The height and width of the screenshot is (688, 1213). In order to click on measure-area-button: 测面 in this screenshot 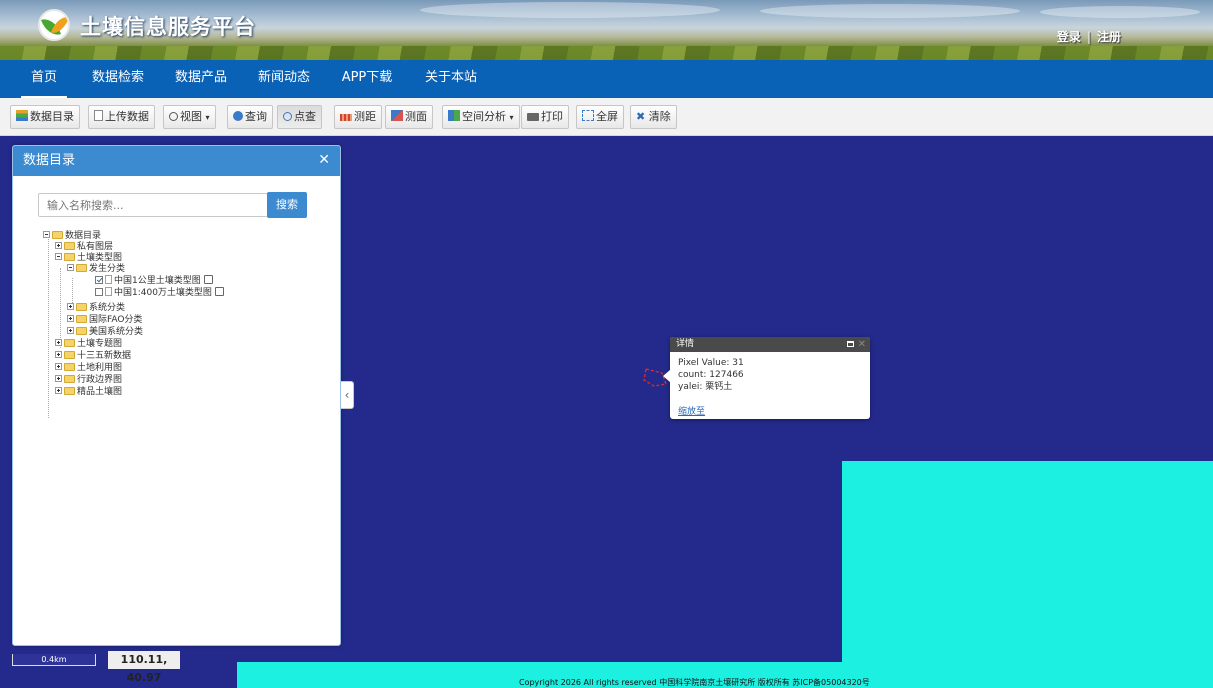, I will do `click(409, 117)`.